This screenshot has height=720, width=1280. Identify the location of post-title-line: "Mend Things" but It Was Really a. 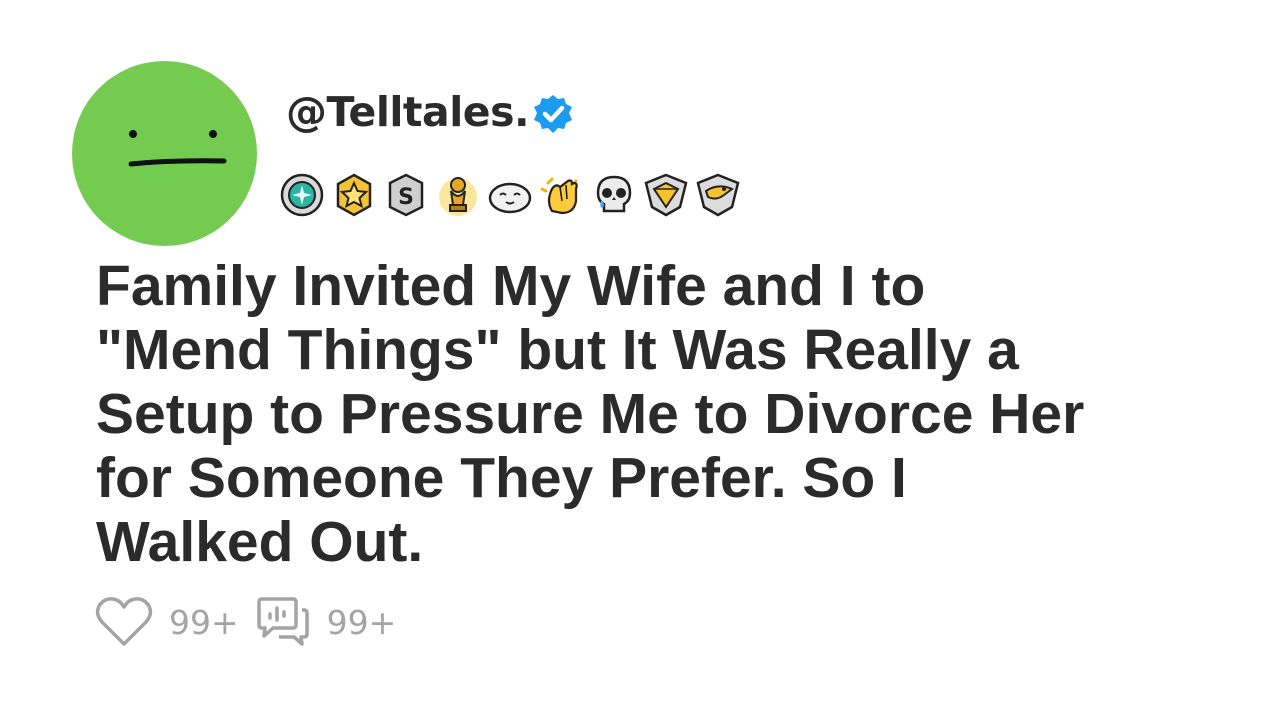
(557, 350).